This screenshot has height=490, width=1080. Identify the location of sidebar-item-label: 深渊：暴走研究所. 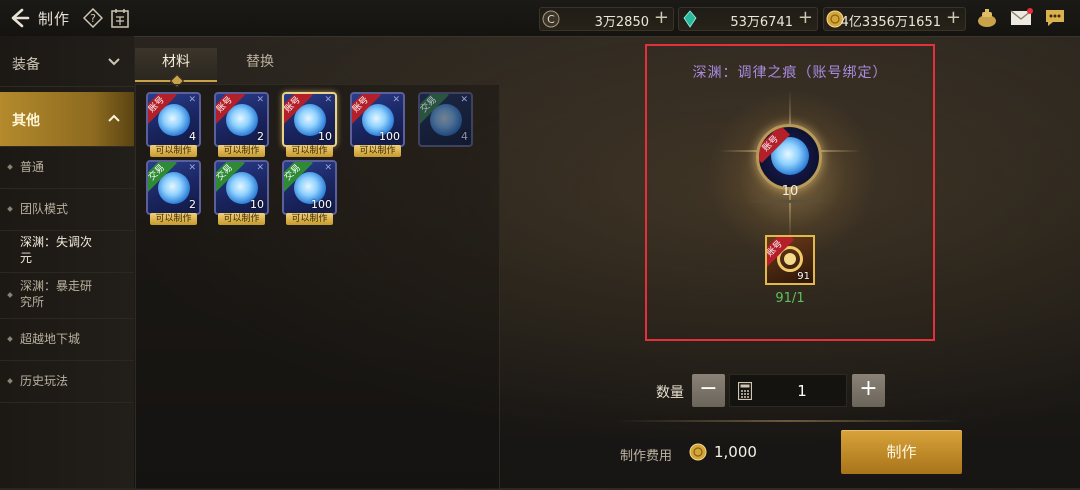
(56, 294).